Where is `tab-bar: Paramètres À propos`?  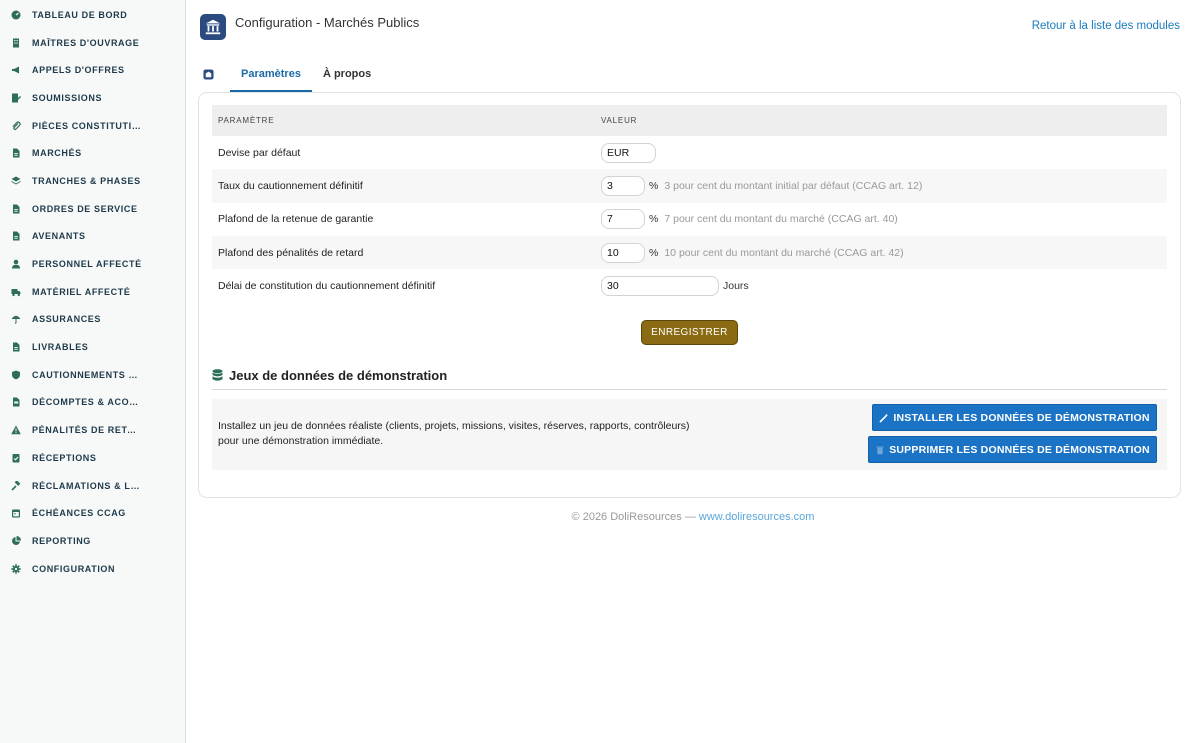
tab-bar: Paramètres À propos is located at coordinates (291, 74).